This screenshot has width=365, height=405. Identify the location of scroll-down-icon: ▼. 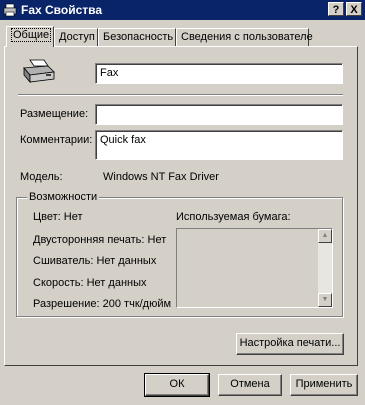
(325, 300).